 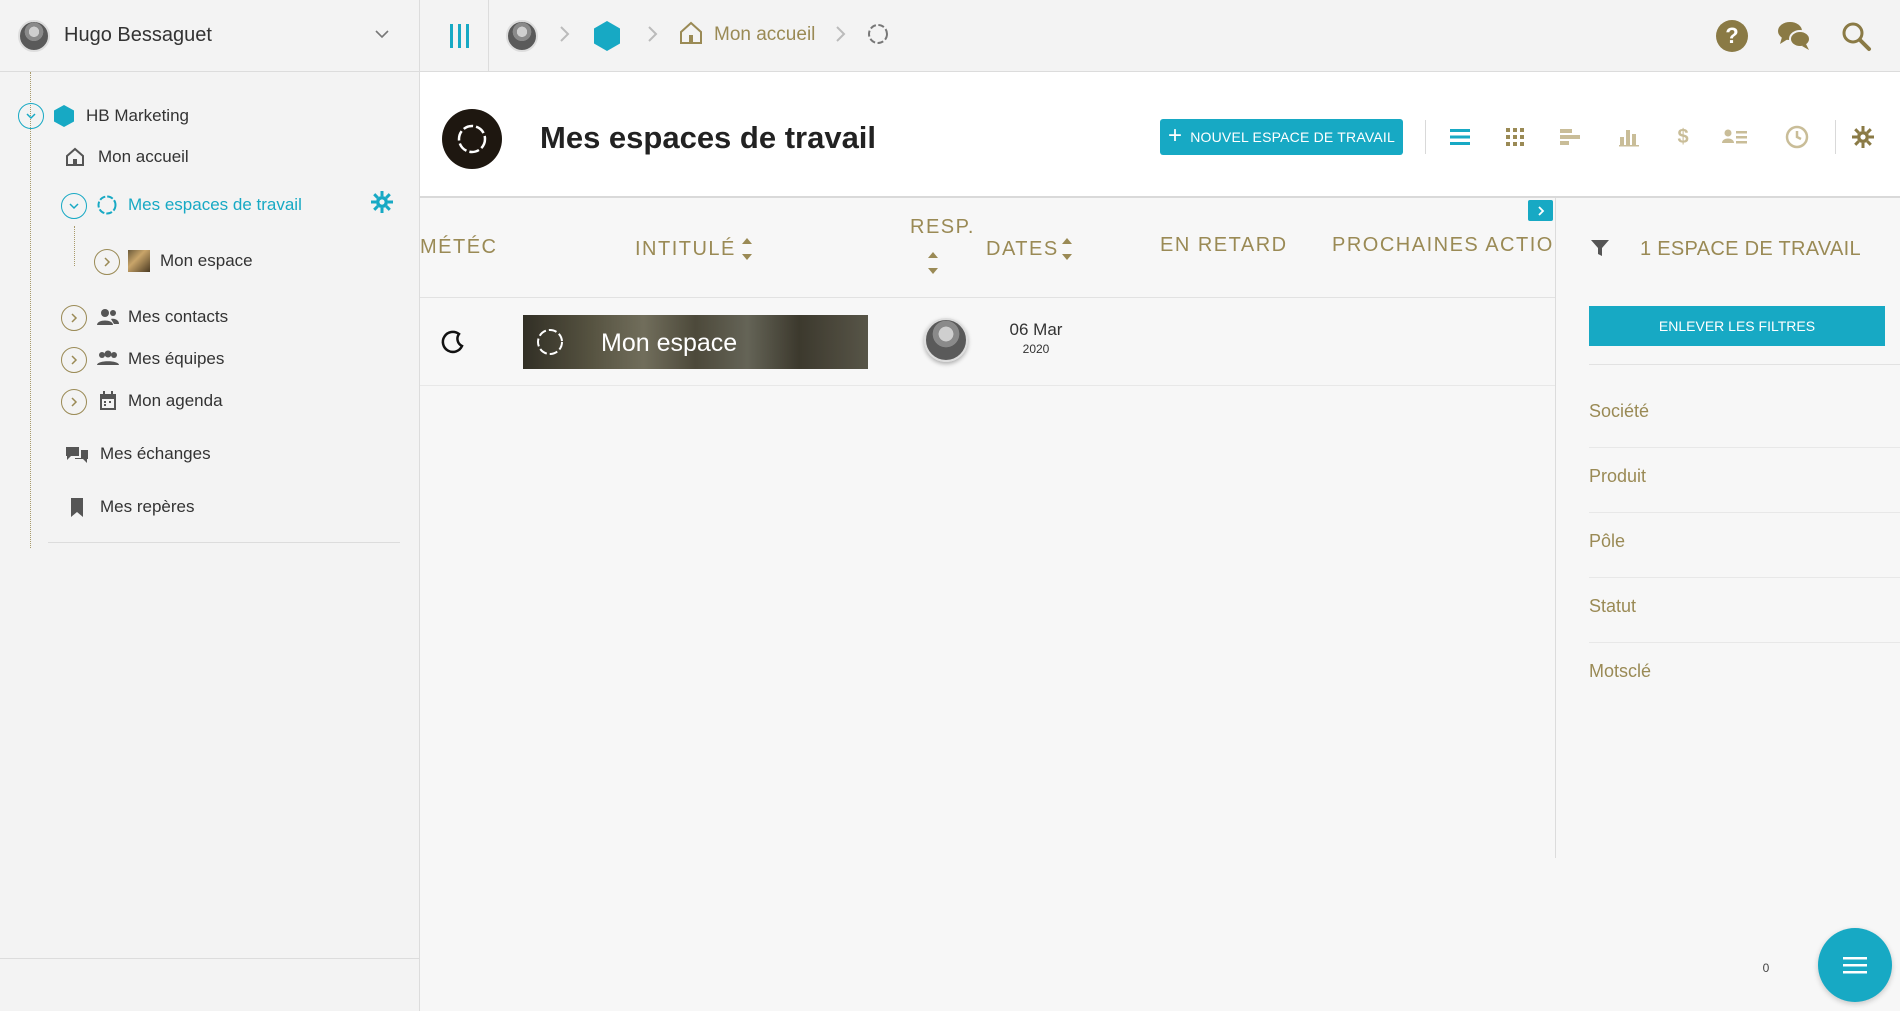 What do you see at coordinates (1766, 968) in the screenshot?
I see `notification-count: 0` at bounding box center [1766, 968].